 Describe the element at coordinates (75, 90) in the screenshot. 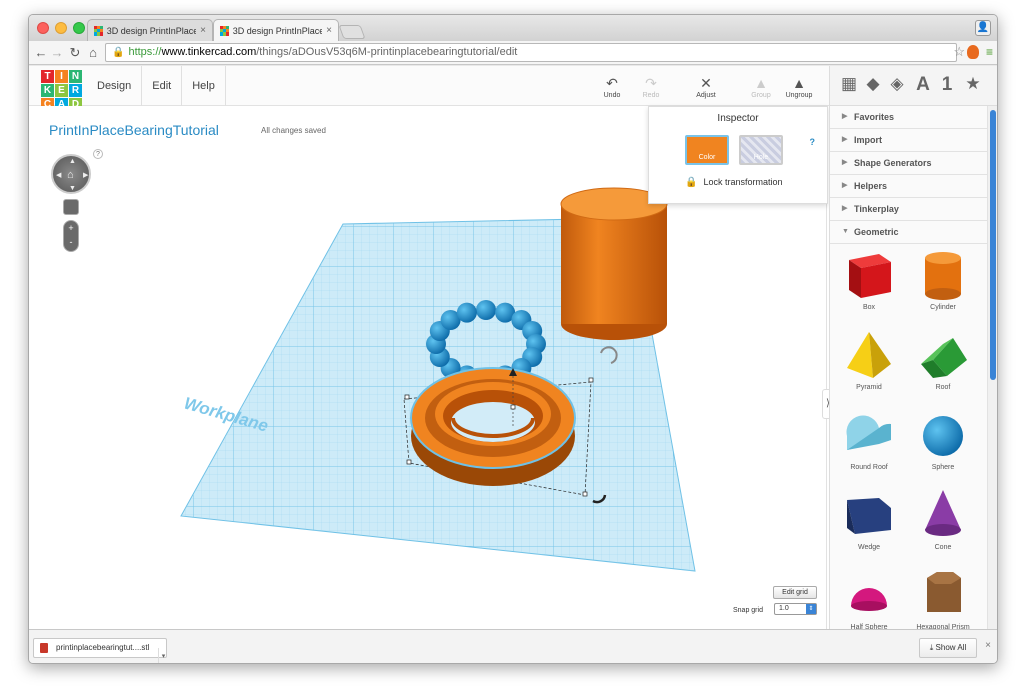

I see `logo-letter: R` at that location.